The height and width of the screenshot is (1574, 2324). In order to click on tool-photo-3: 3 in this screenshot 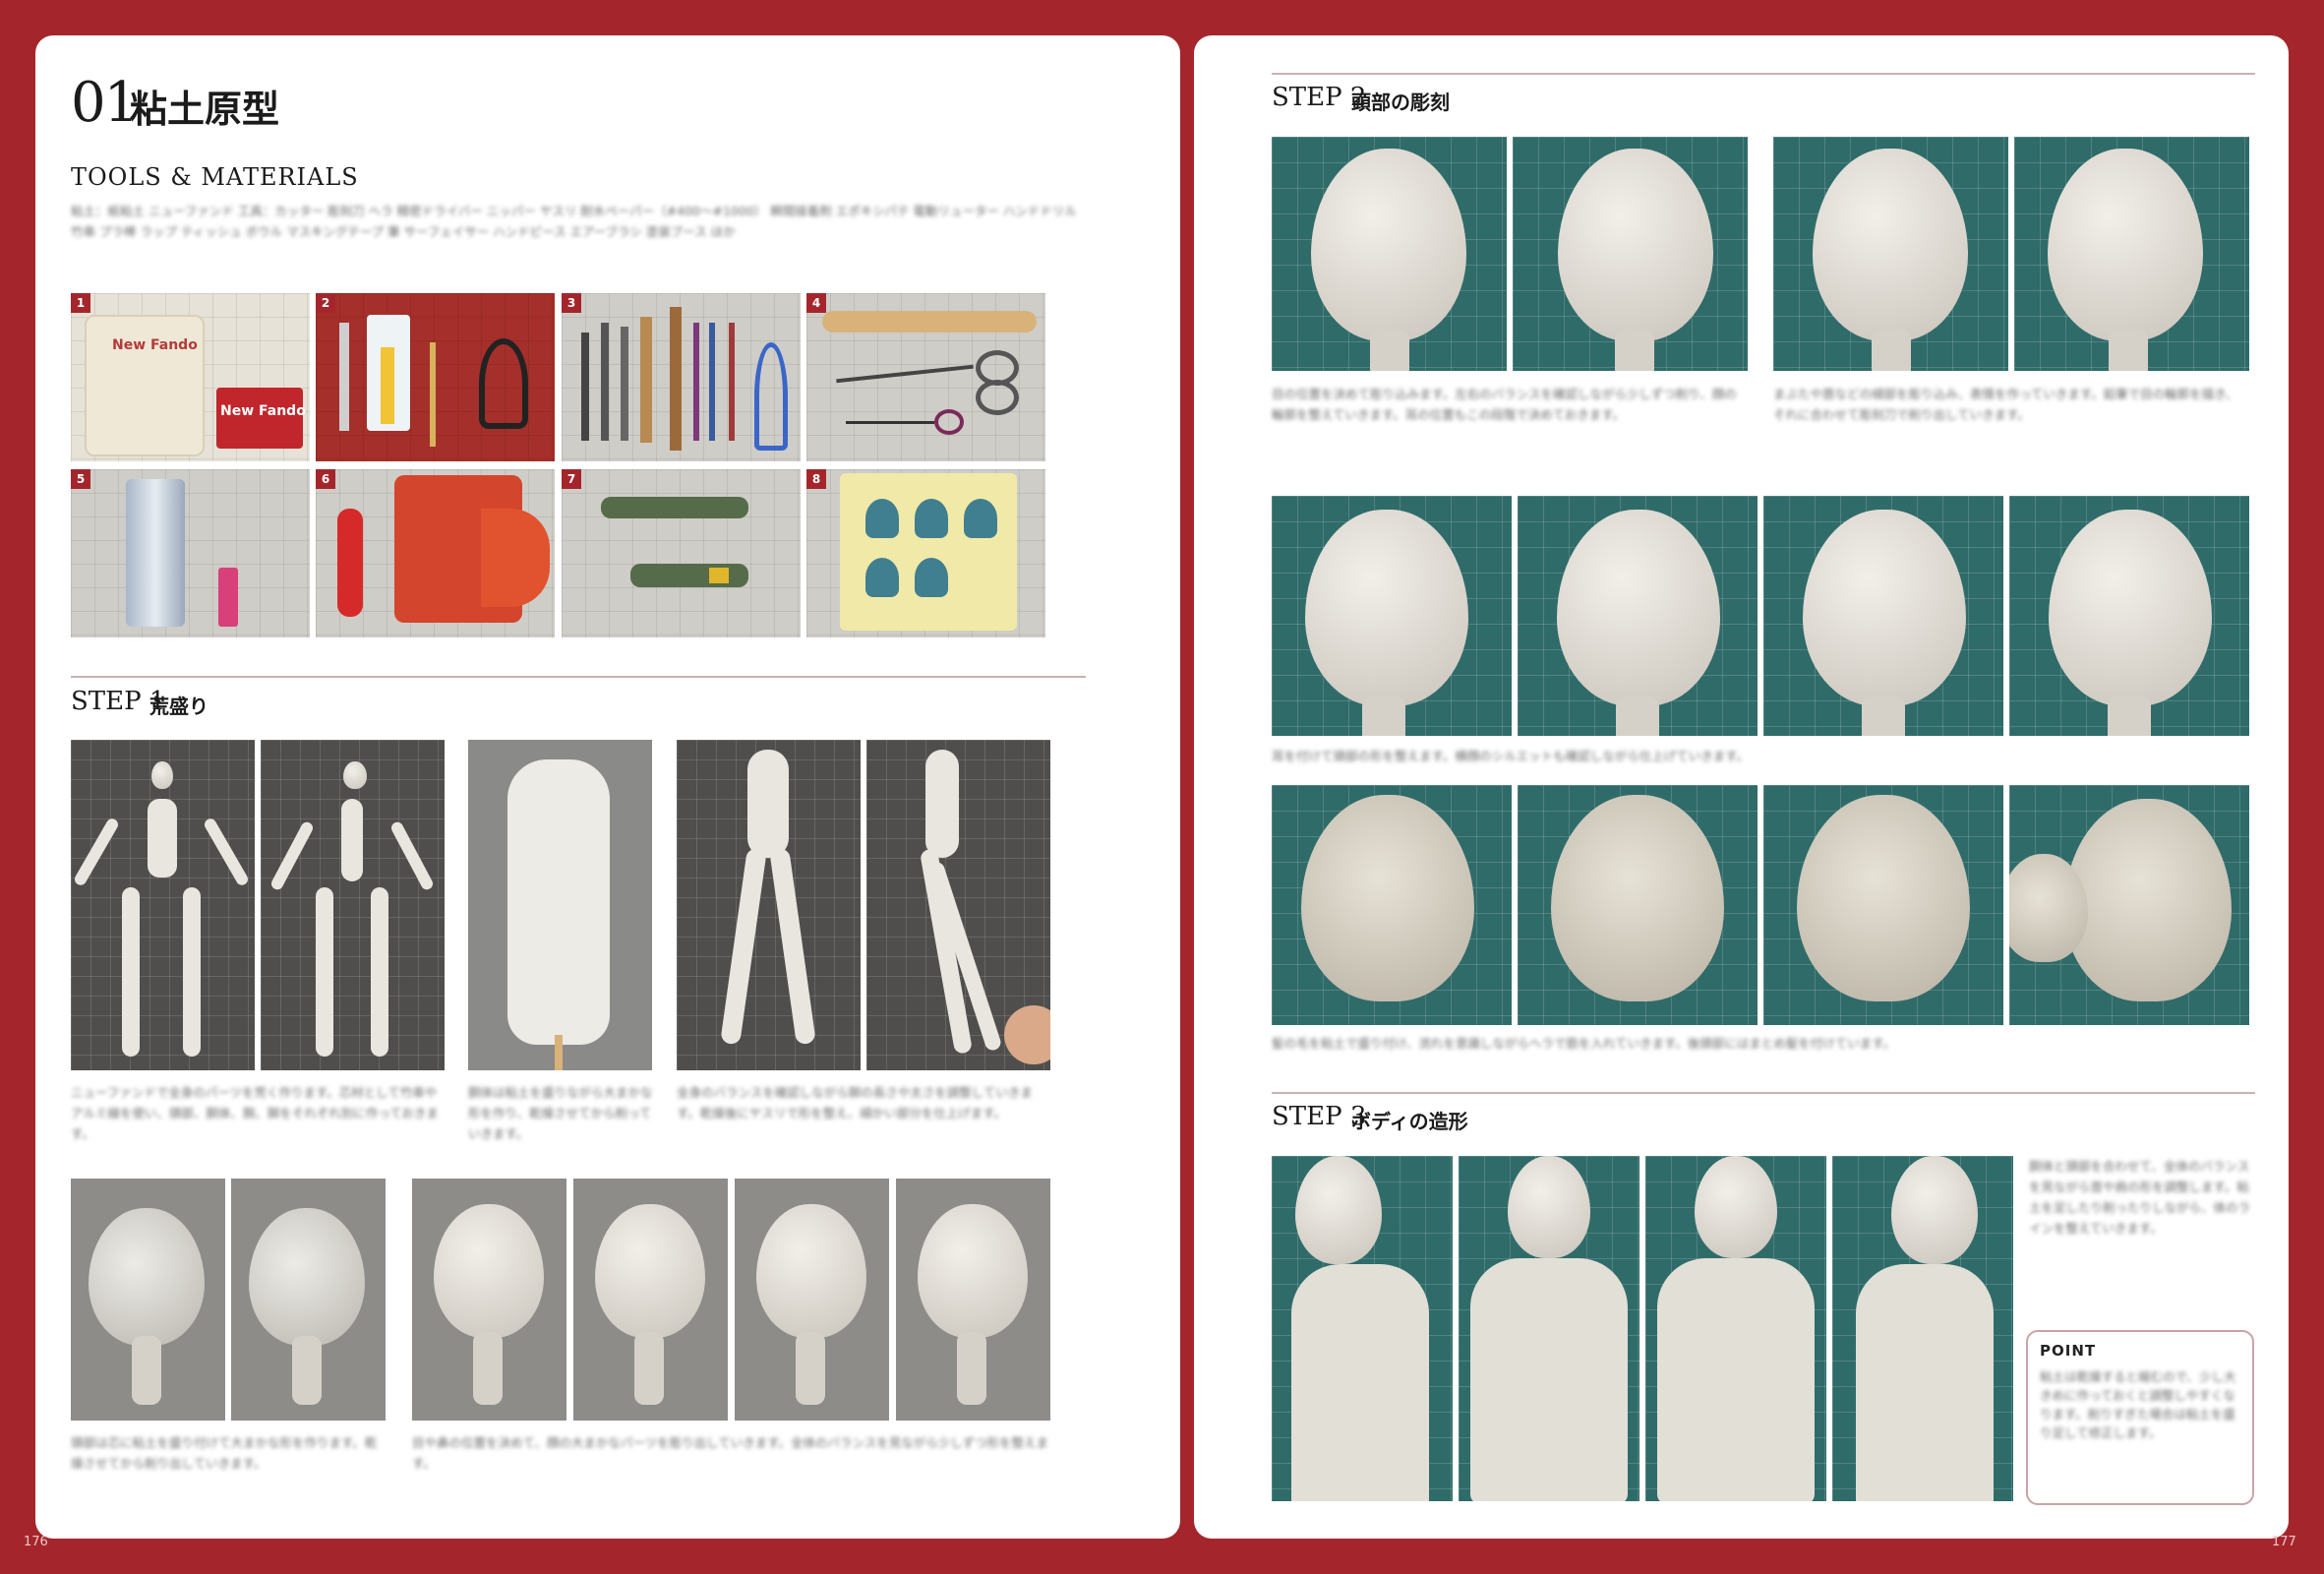, I will do `click(681, 377)`.